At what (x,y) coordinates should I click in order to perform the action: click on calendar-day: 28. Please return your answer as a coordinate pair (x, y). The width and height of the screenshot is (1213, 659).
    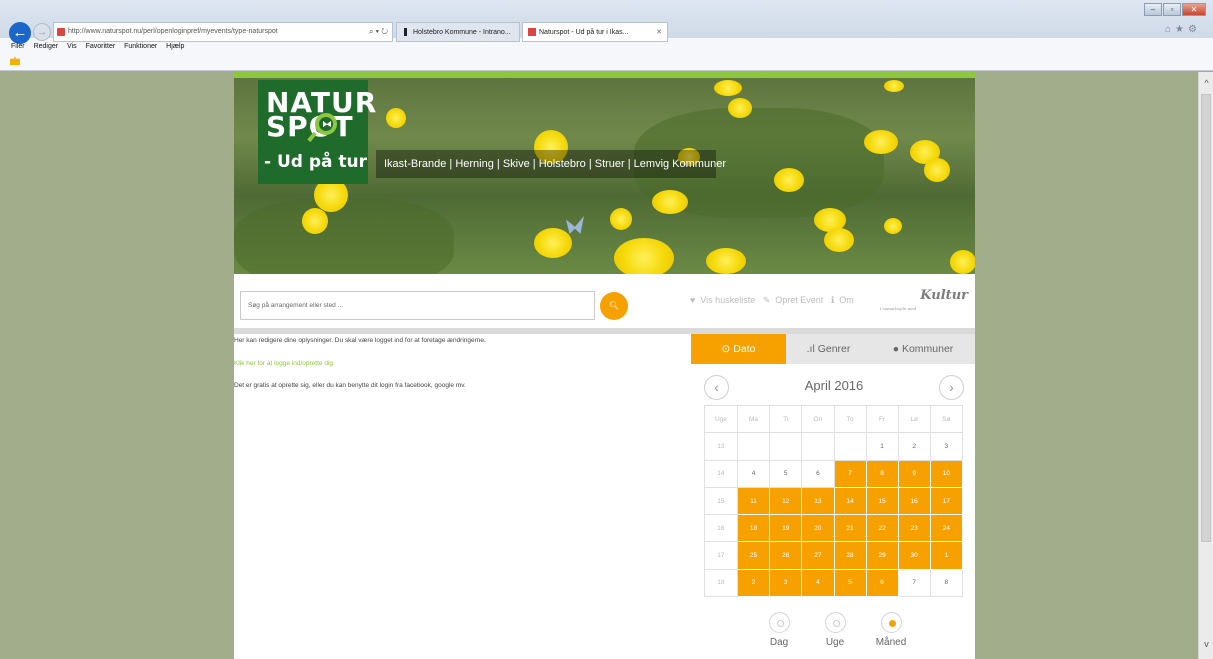
    Looking at the image, I should click on (850, 555).